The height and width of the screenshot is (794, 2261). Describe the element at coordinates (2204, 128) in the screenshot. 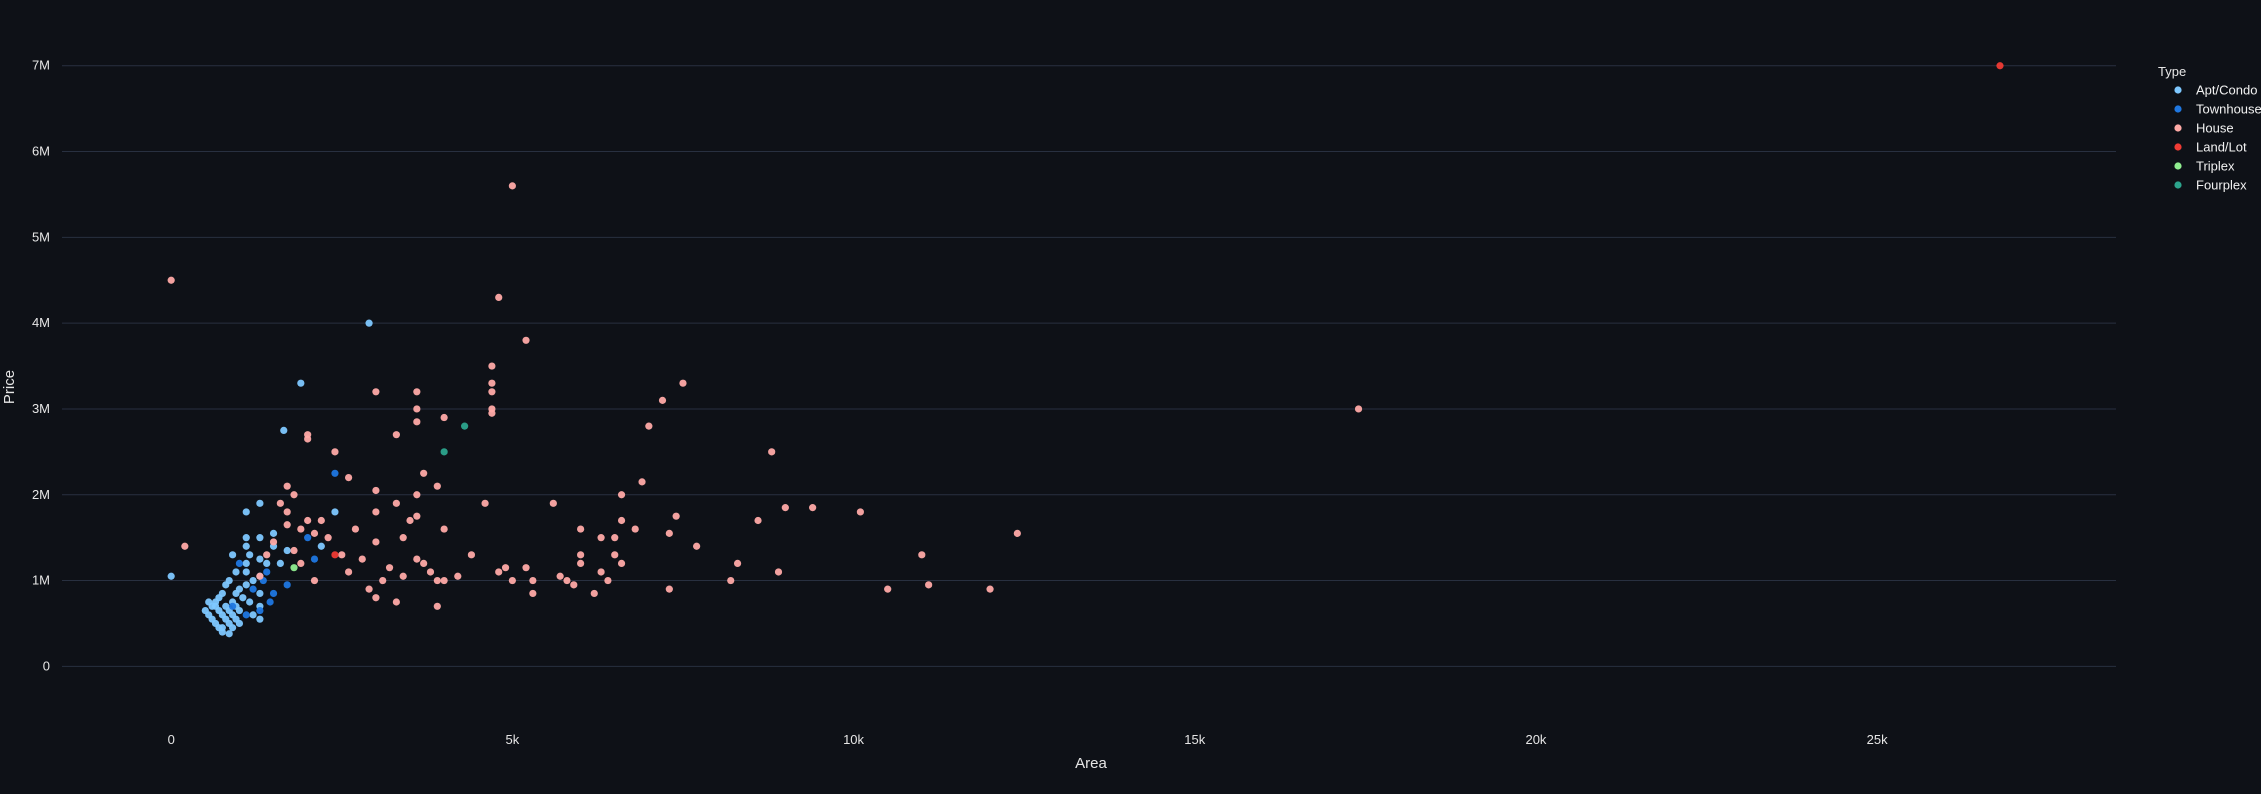

I see `legend-item: House` at that location.